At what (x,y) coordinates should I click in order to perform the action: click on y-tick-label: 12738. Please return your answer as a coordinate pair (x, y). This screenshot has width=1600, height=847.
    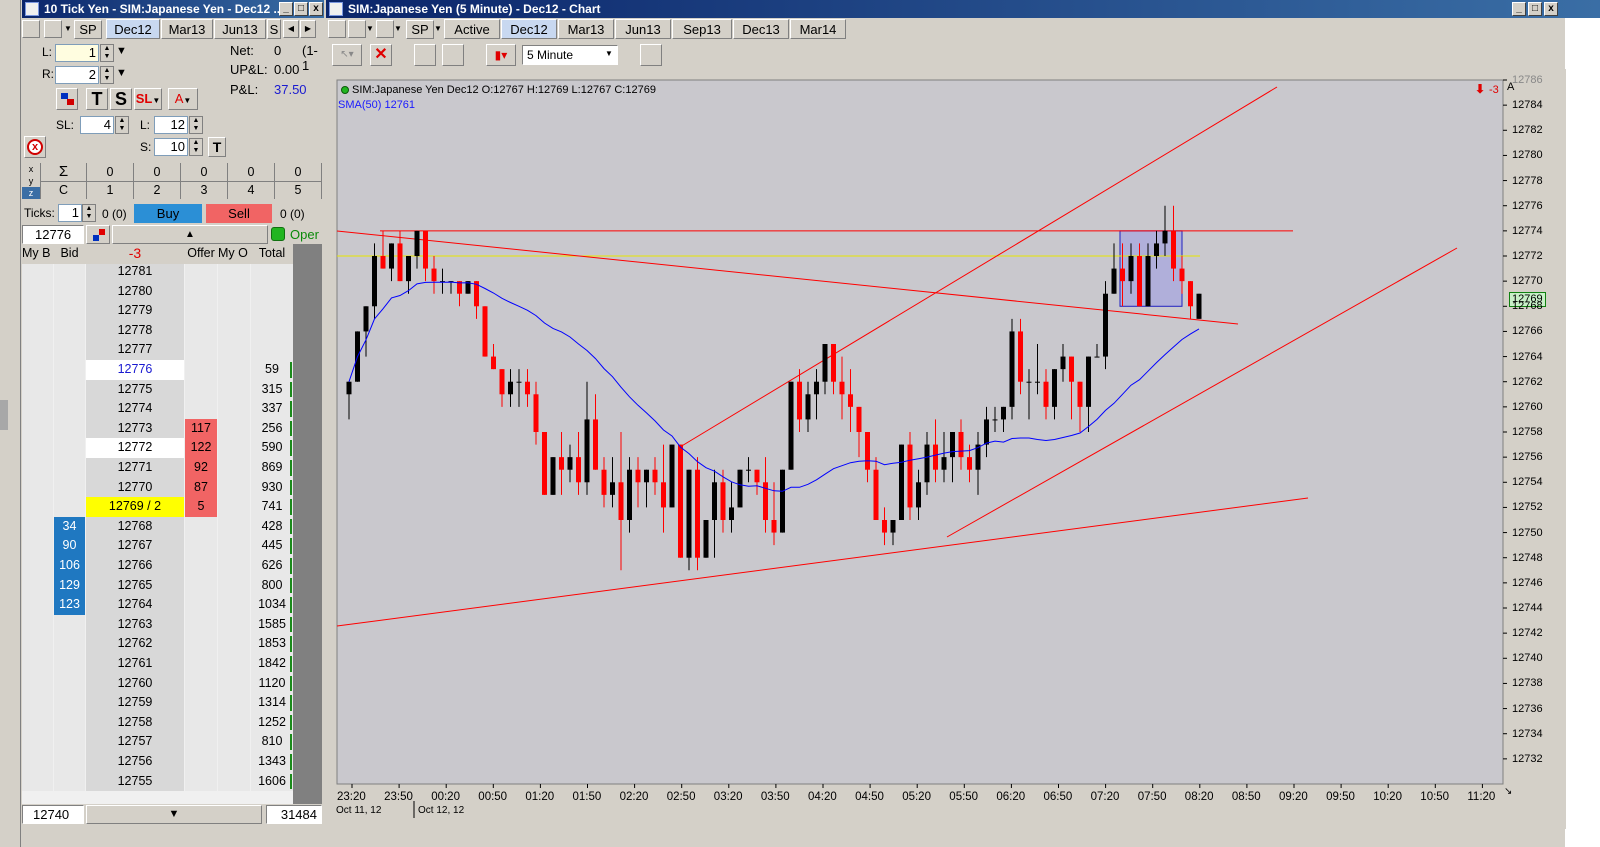
    Looking at the image, I should click on (1527, 683).